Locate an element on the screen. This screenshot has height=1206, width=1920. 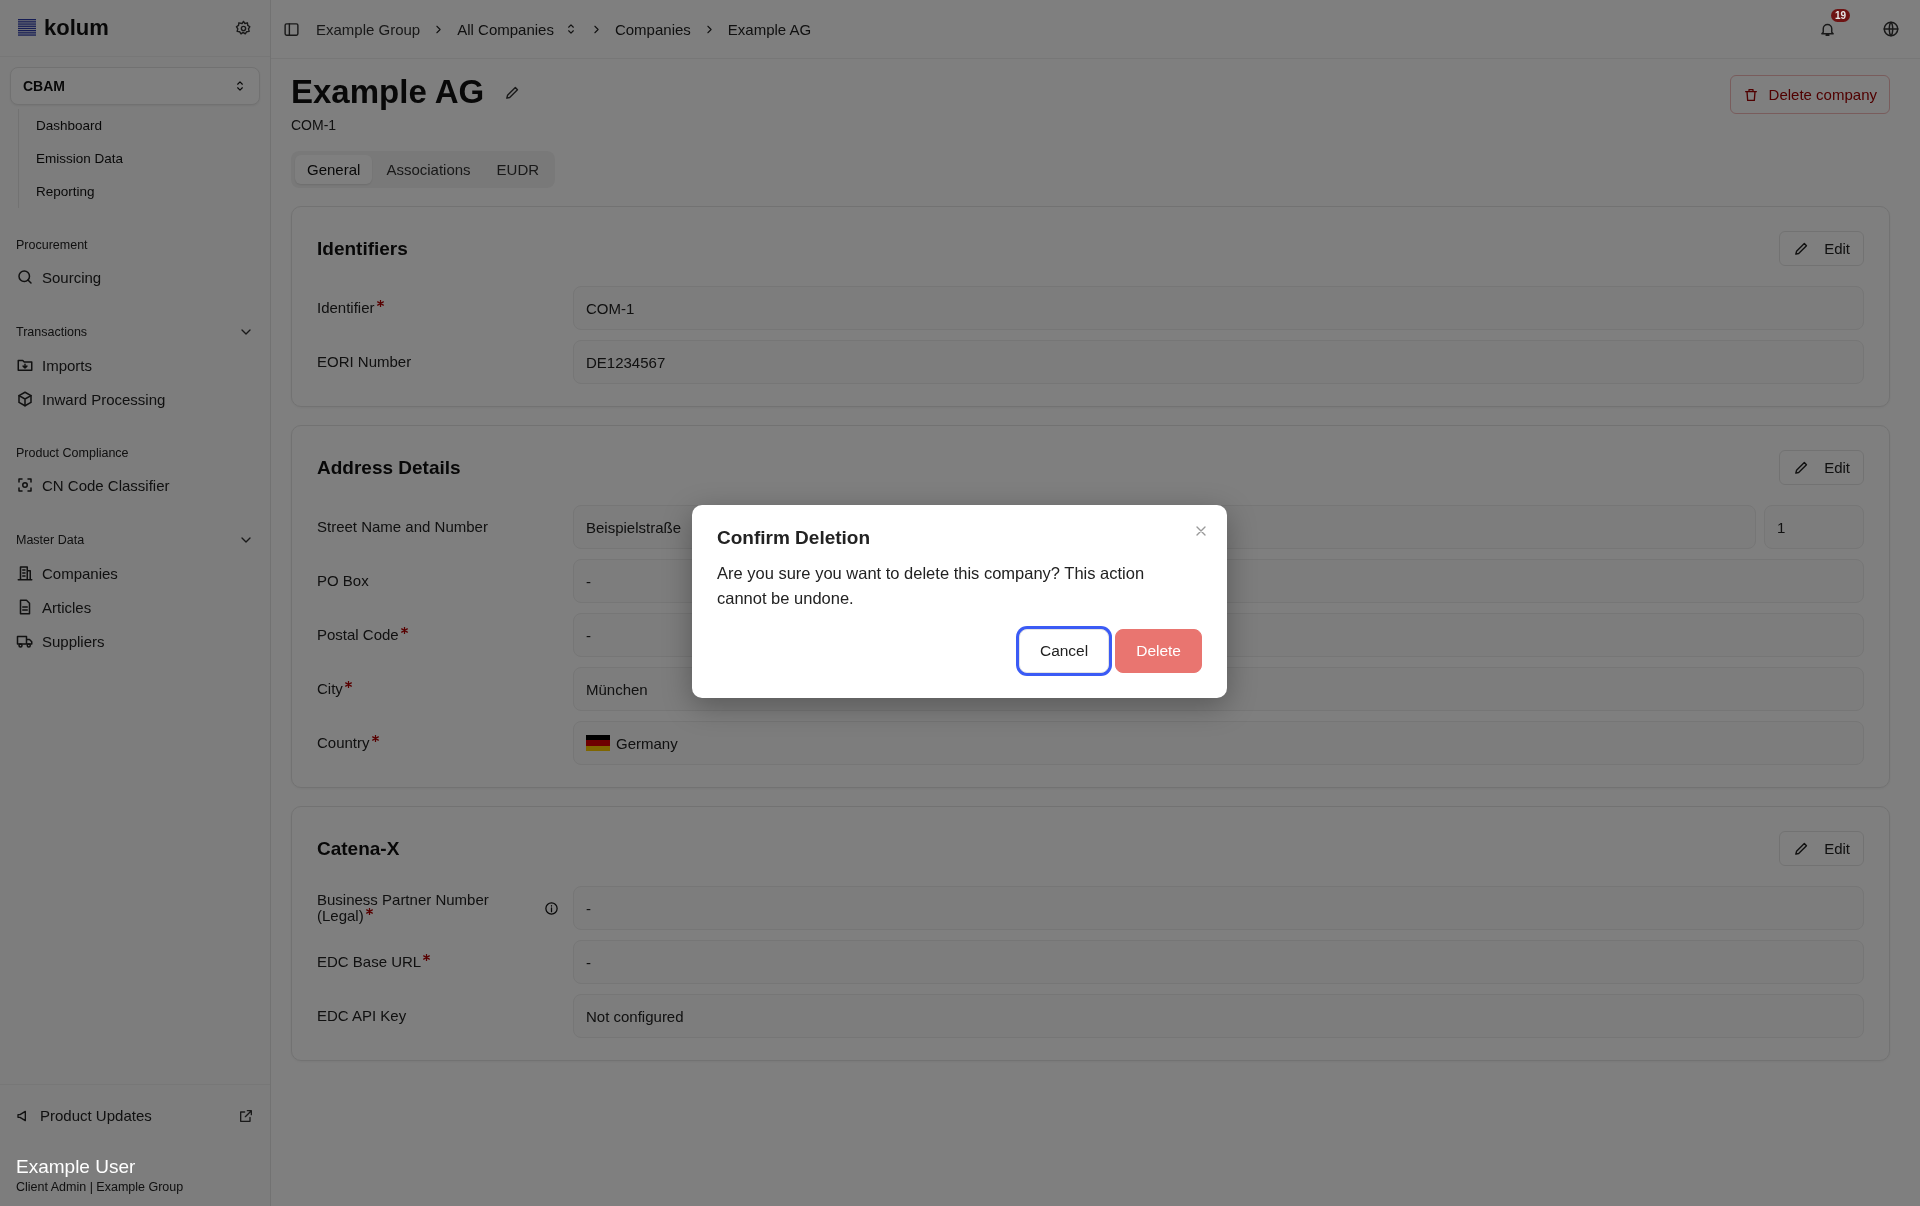
language-button is located at coordinates (1891, 29).